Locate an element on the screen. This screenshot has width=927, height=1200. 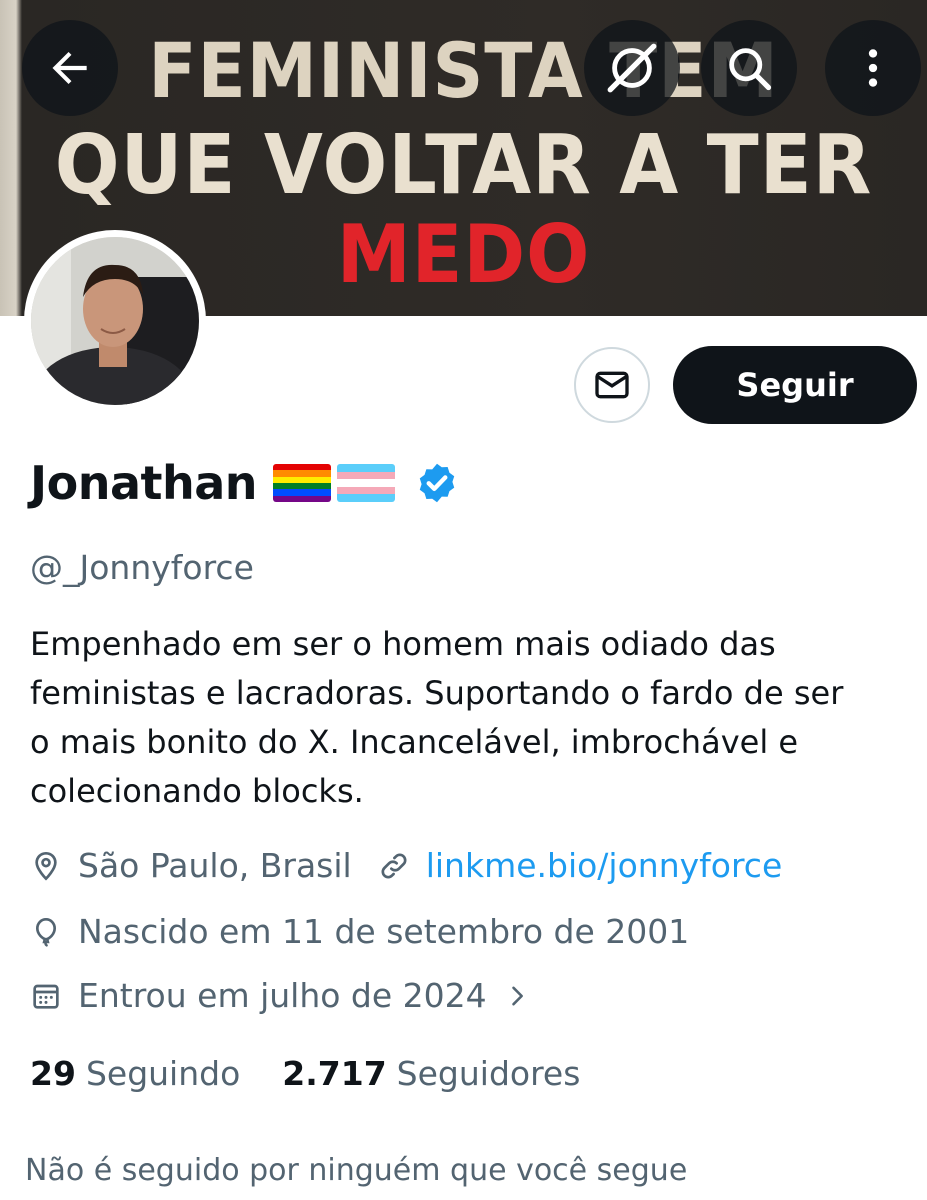
birthday-row: Nascido em 11 de setembro de 2001 is located at coordinates (359, 931).